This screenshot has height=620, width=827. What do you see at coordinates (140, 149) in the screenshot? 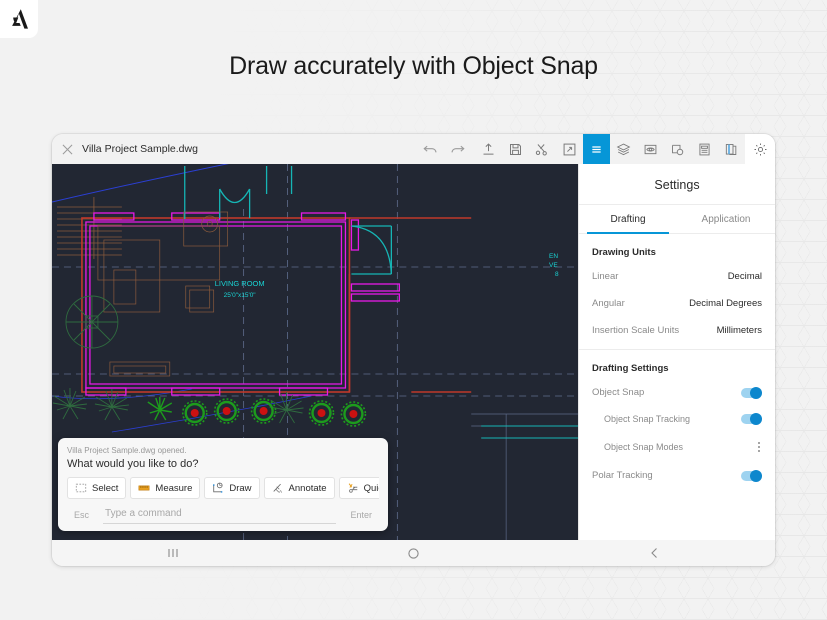
I see `document-title: Villa Project Sample.dwg` at bounding box center [140, 149].